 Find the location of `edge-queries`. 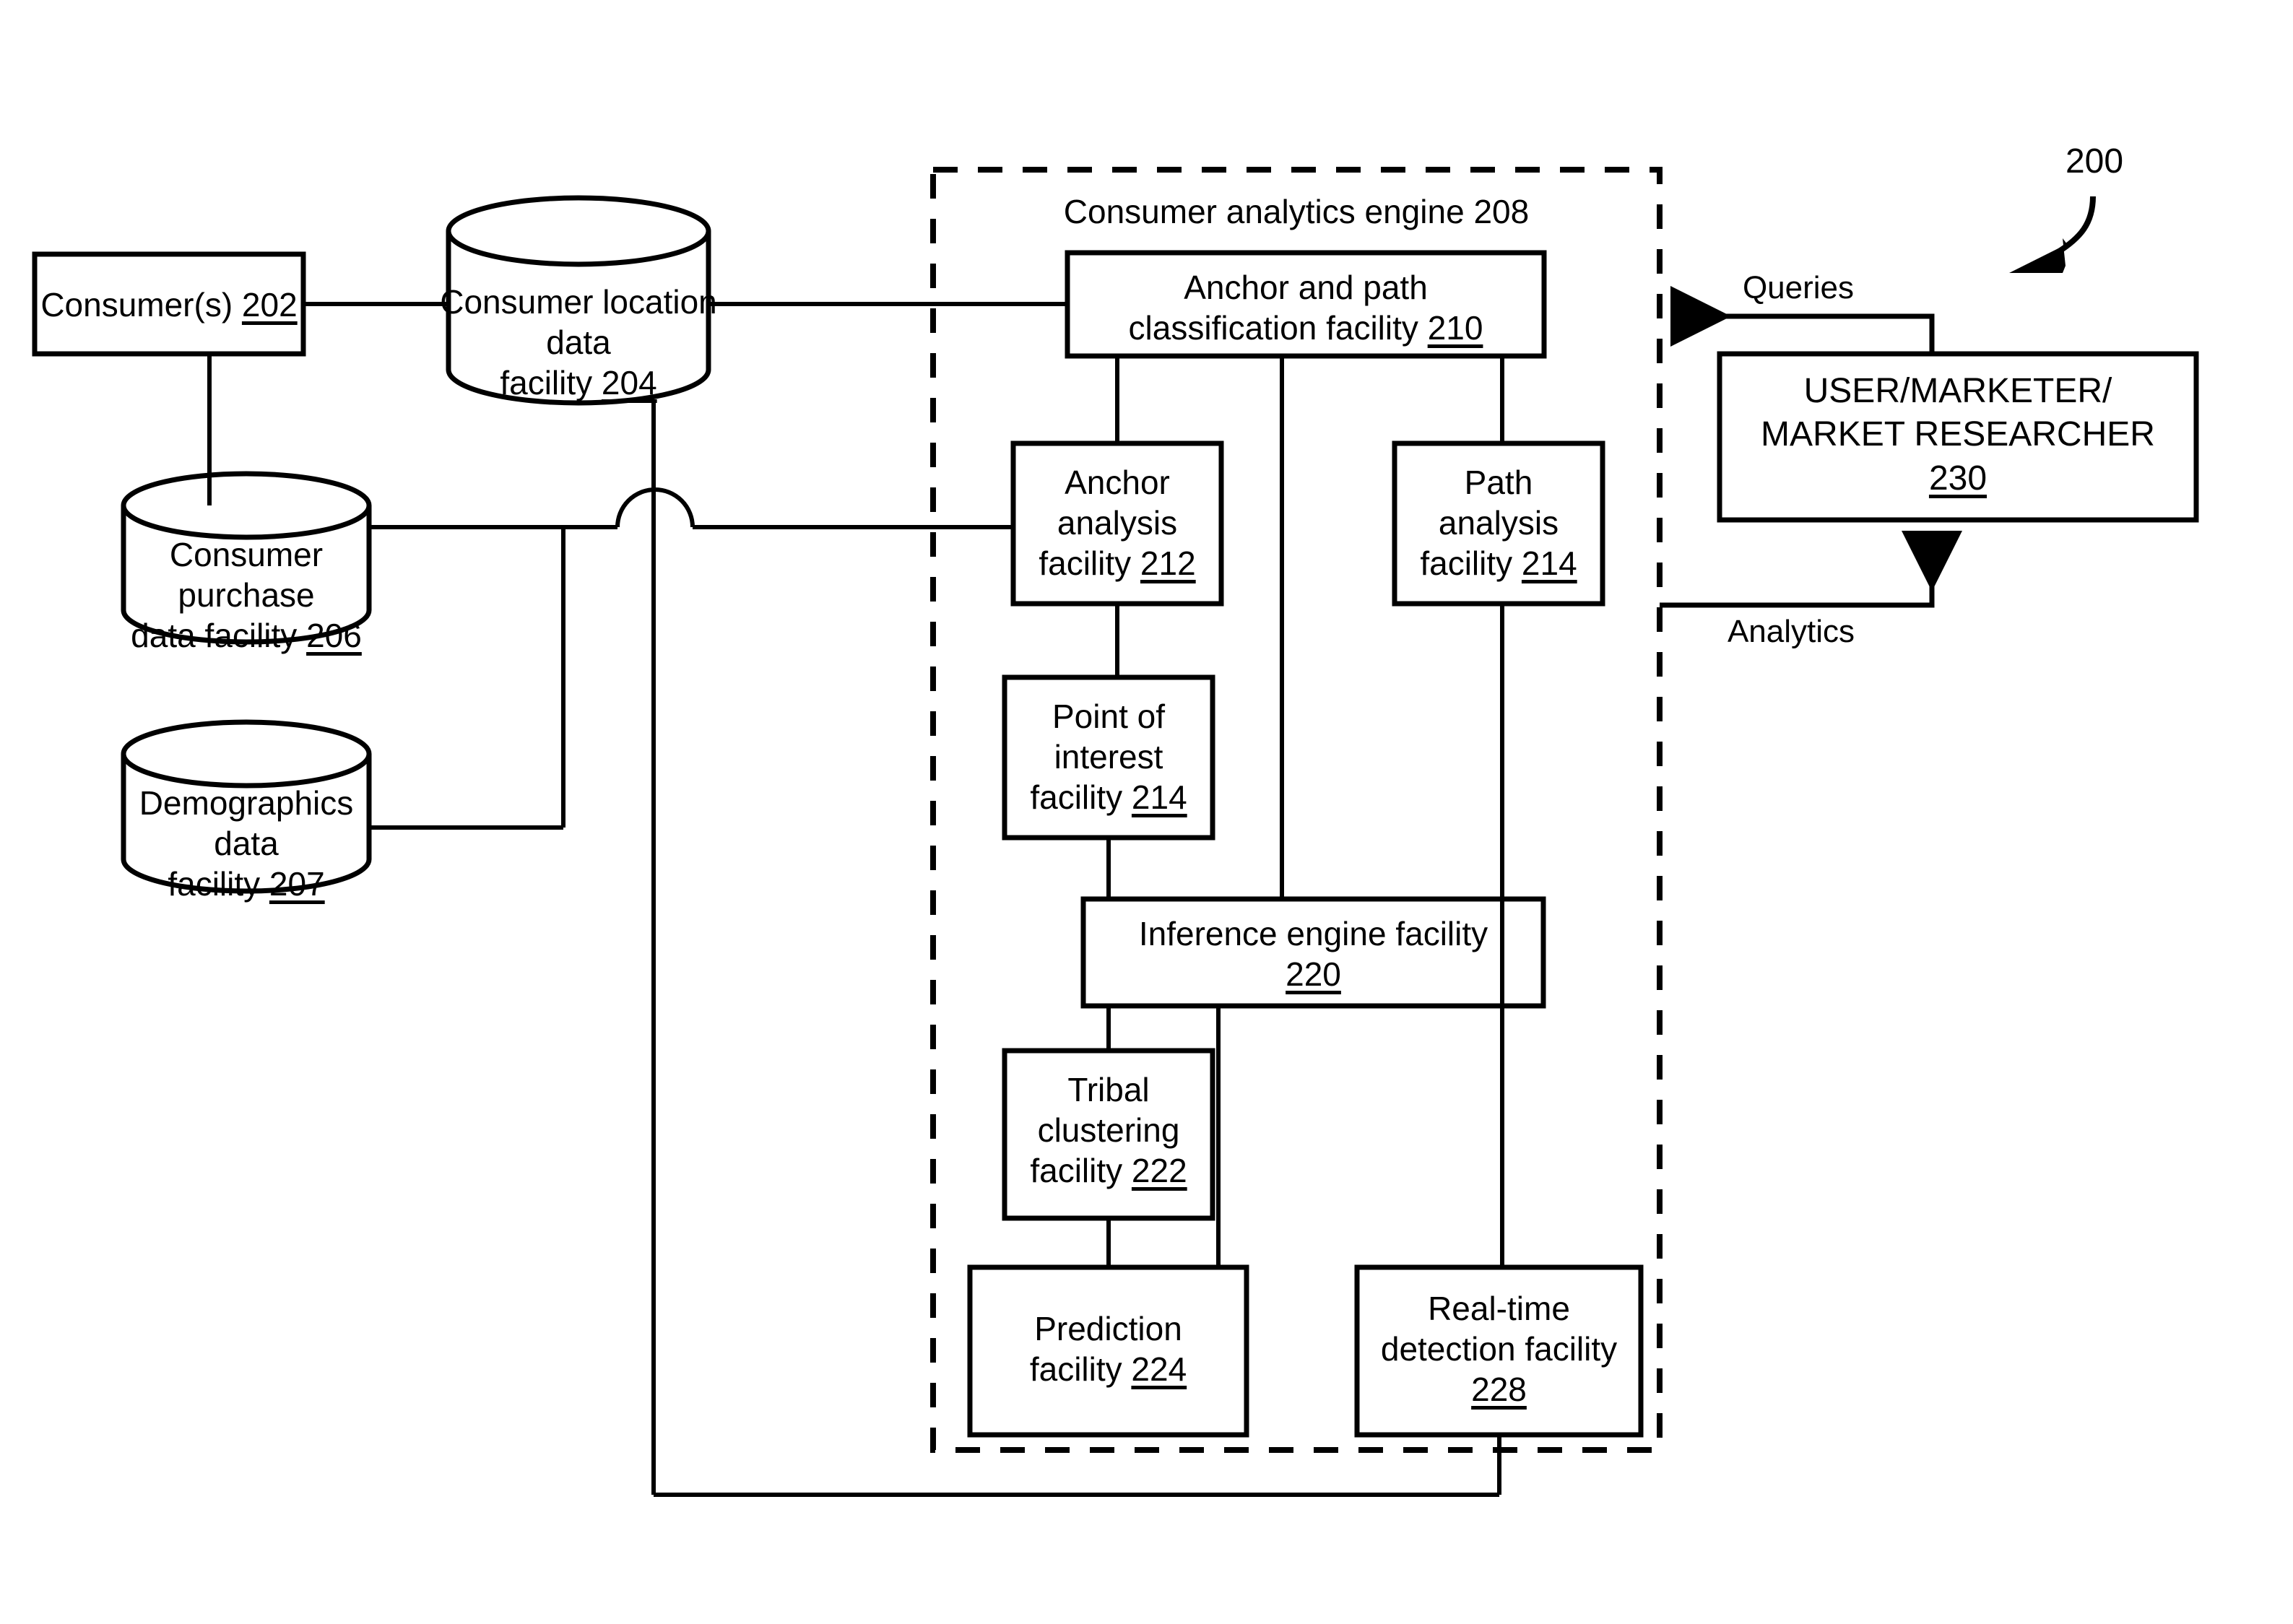

edge-queries is located at coordinates (1802, 320).